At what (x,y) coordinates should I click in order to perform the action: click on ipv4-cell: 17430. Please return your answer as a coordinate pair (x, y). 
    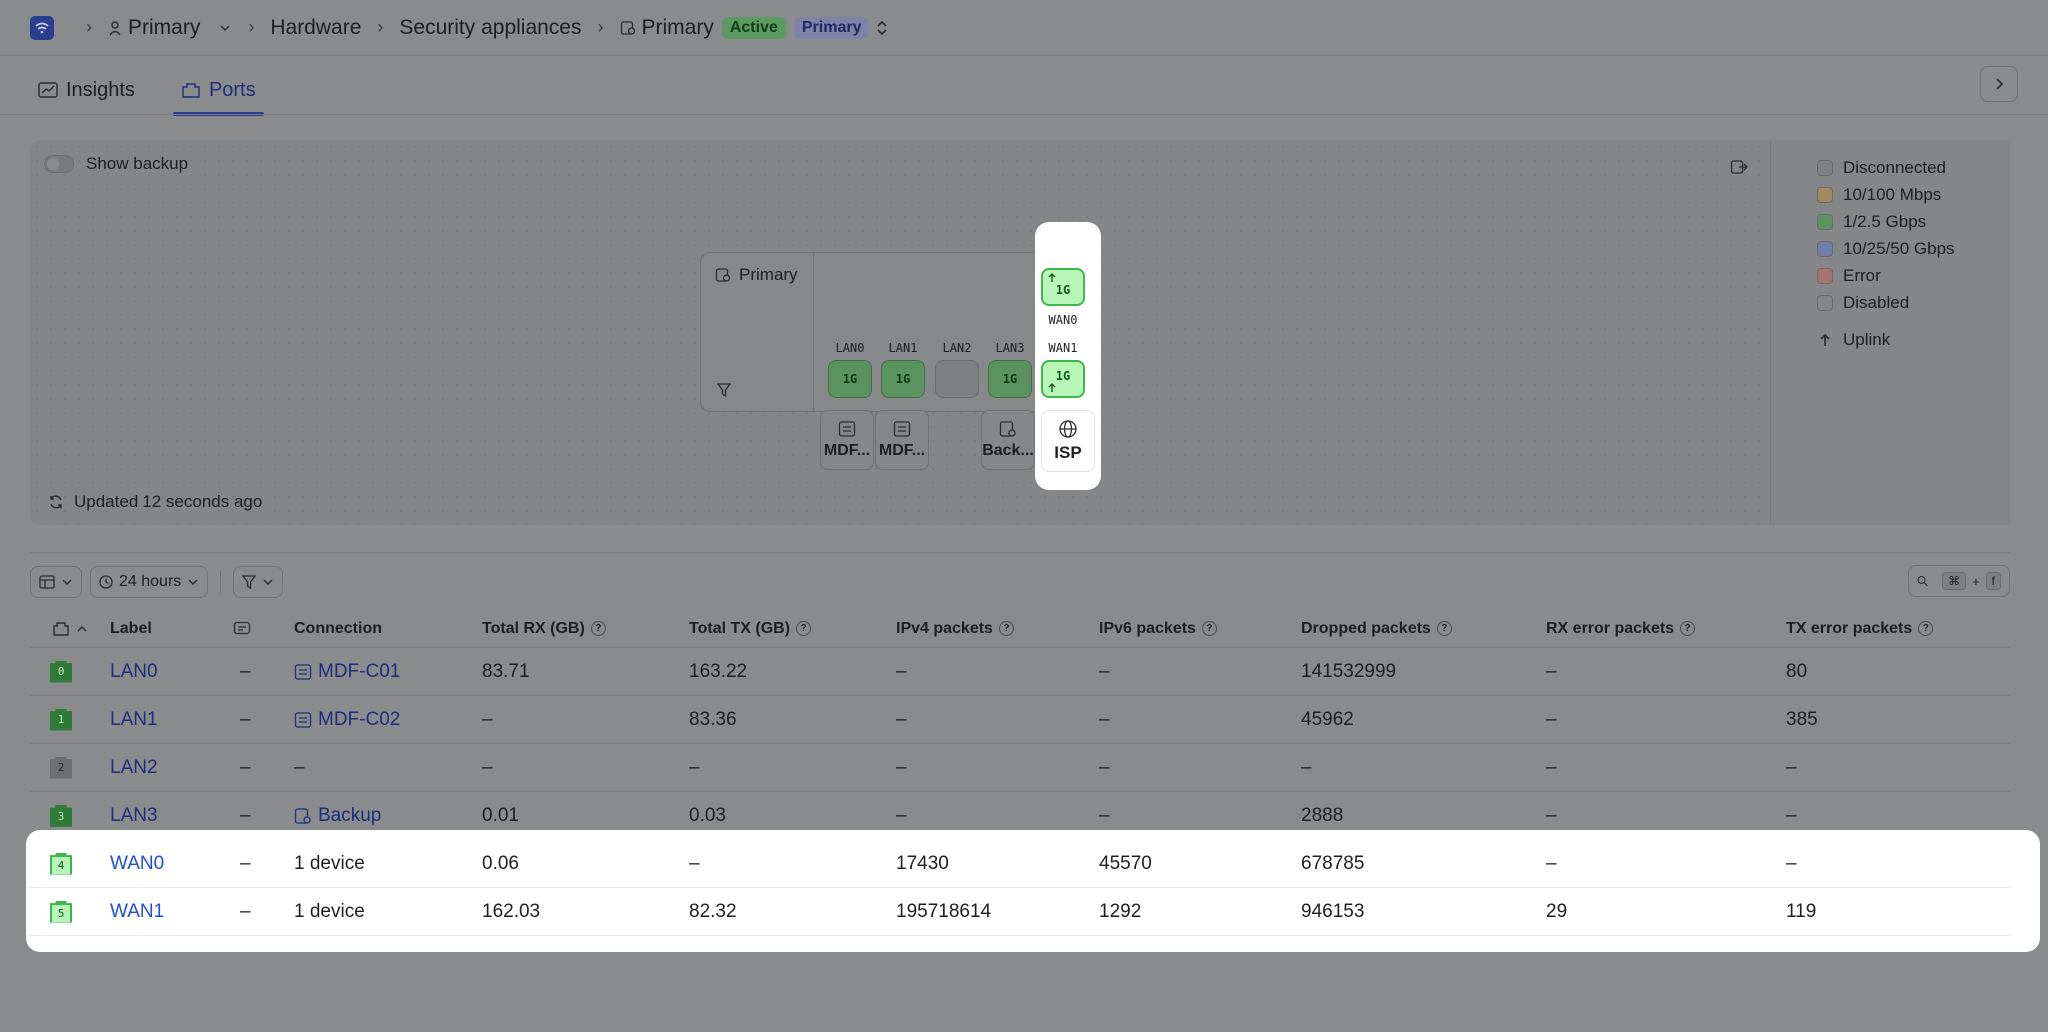
    Looking at the image, I should click on (922, 863).